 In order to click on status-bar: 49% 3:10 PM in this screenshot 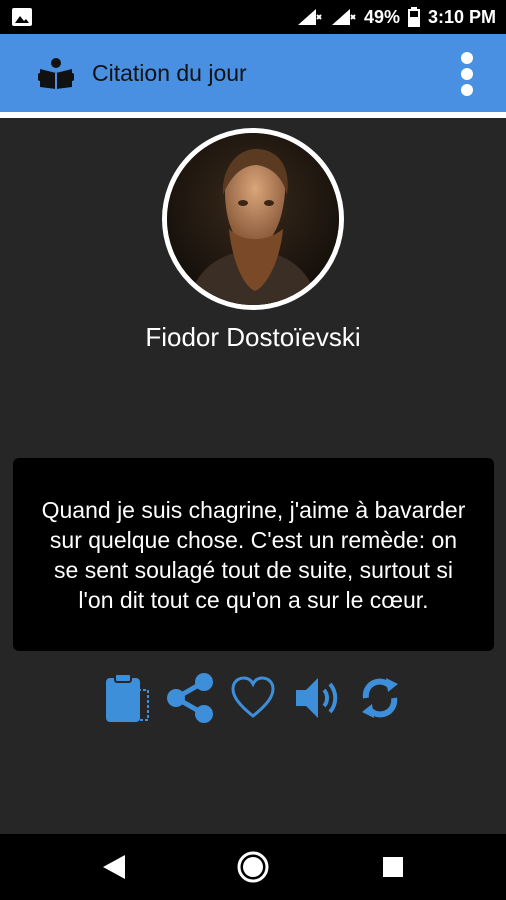, I will do `click(253, 17)`.